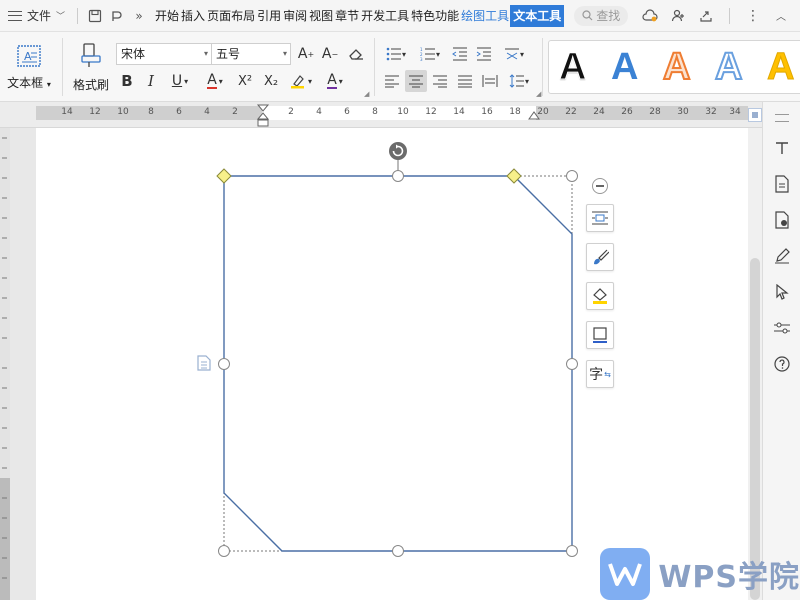 This screenshot has height=600, width=800. Describe the element at coordinates (782, 364) in the screenshot. I see `help-icon` at that location.